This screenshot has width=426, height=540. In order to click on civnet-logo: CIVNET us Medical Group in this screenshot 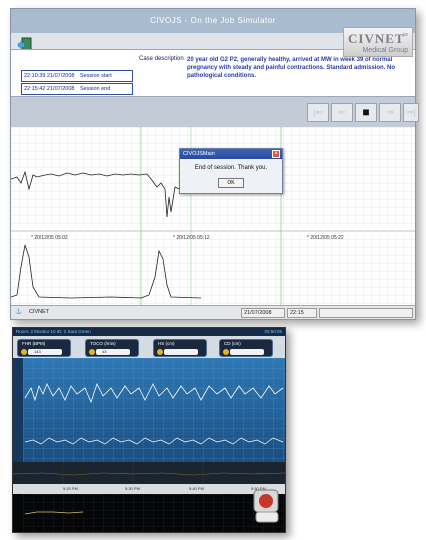, I will do `click(378, 42)`.